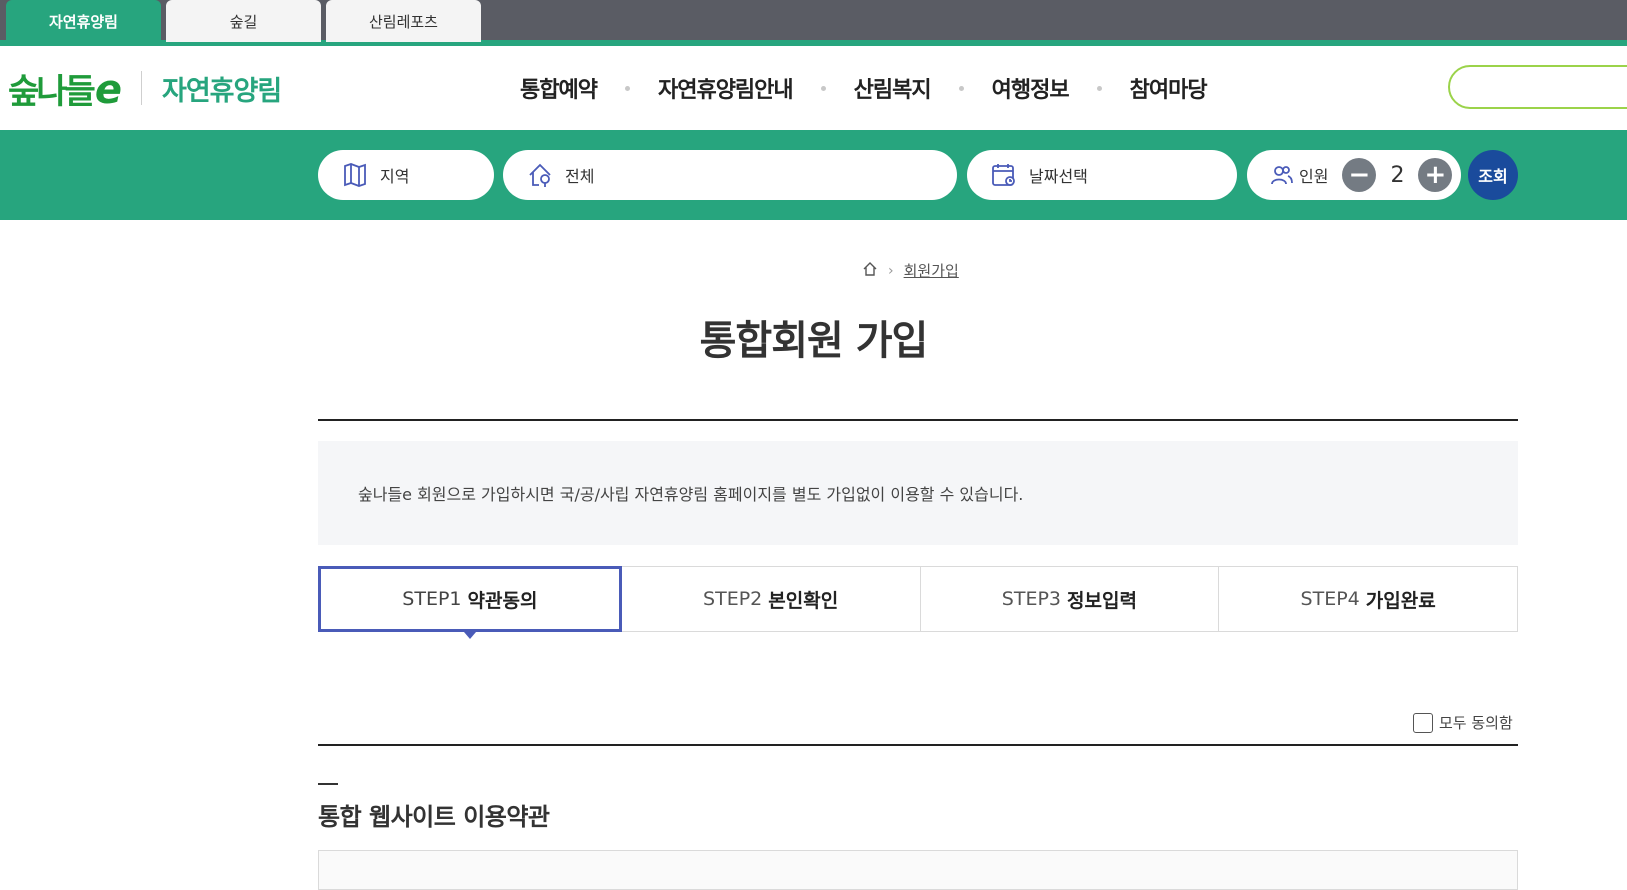 Image resolution: width=1627 pixels, height=890 pixels. What do you see at coordinates (1330, 599) in the screenshot?
I see `step-number: STEP4` at bounding box center [1330, 599].